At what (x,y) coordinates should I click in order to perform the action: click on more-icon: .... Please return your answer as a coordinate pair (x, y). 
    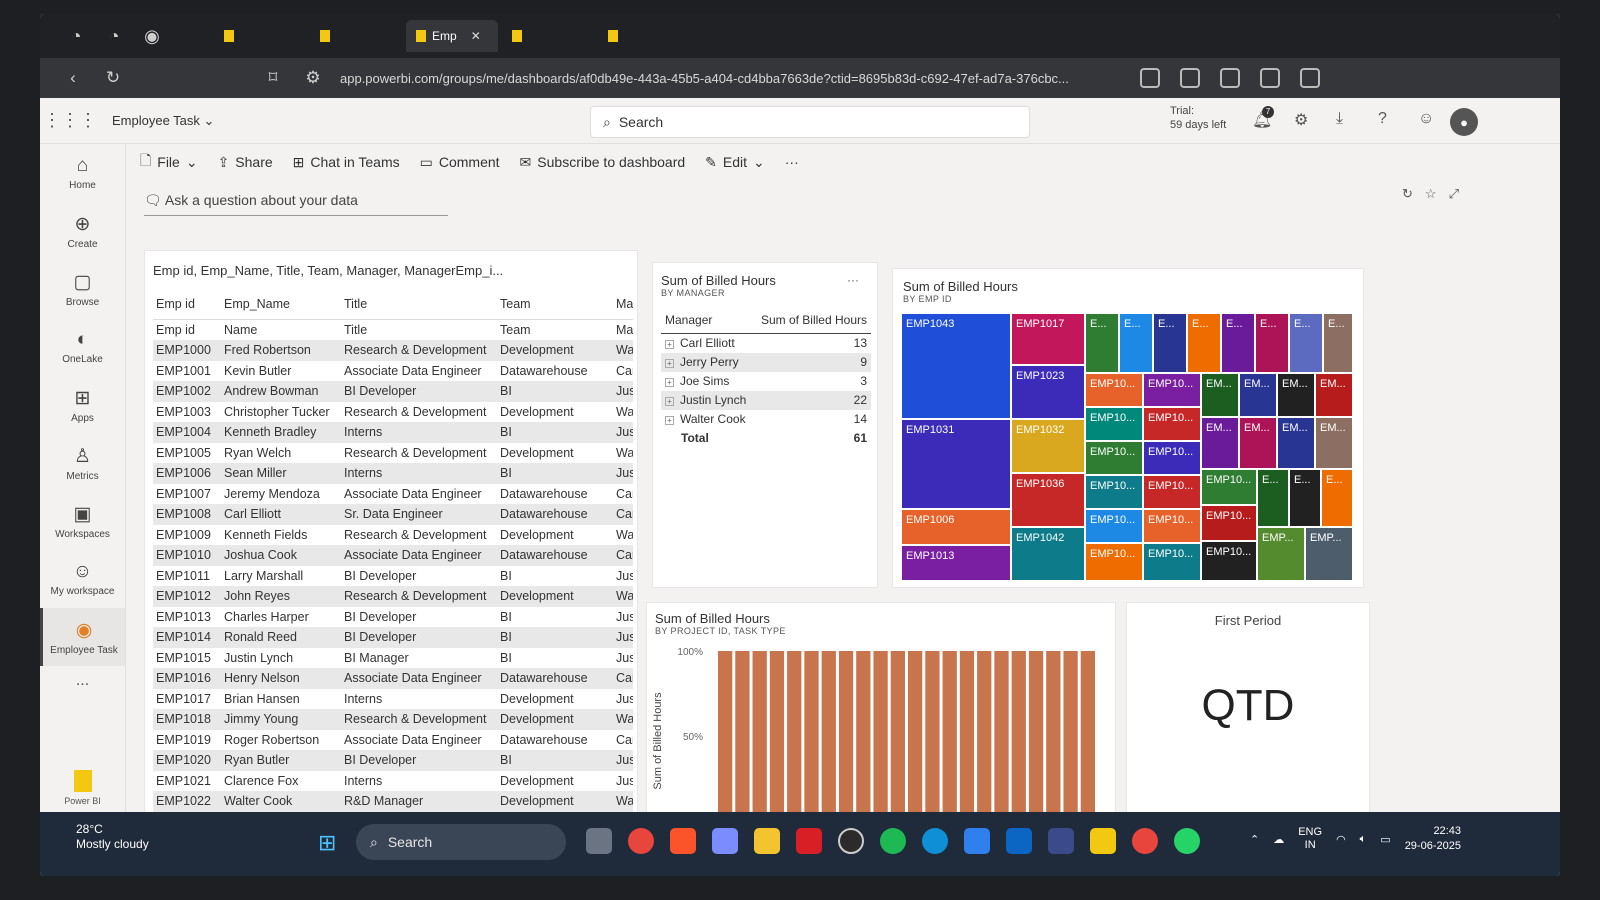
    Looking at the image, I should click on (82, 681).